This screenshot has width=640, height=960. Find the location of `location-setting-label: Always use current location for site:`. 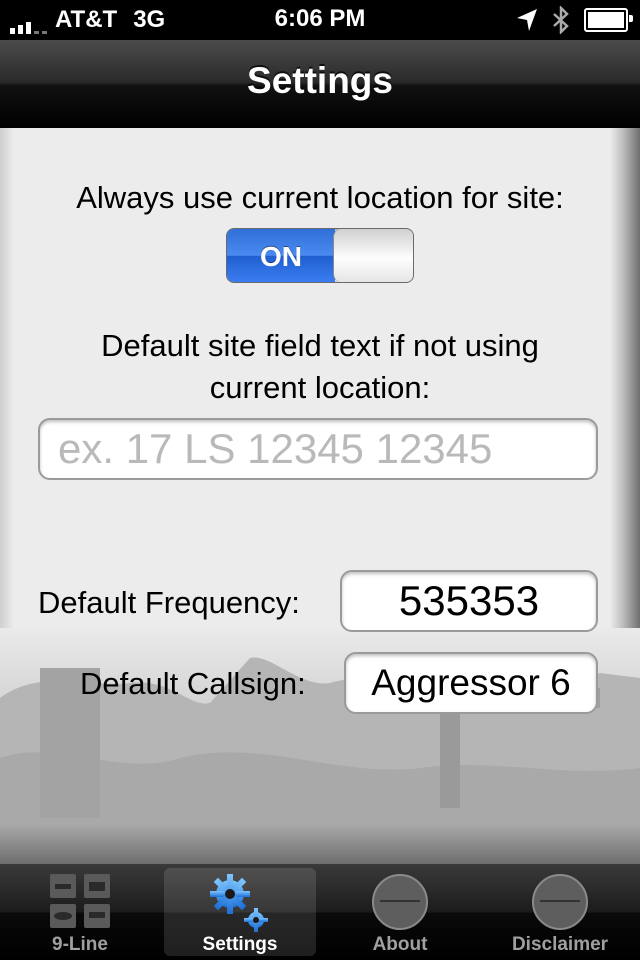

location-setting-label: Always use current location for site: is located at coordinates (320, 197).